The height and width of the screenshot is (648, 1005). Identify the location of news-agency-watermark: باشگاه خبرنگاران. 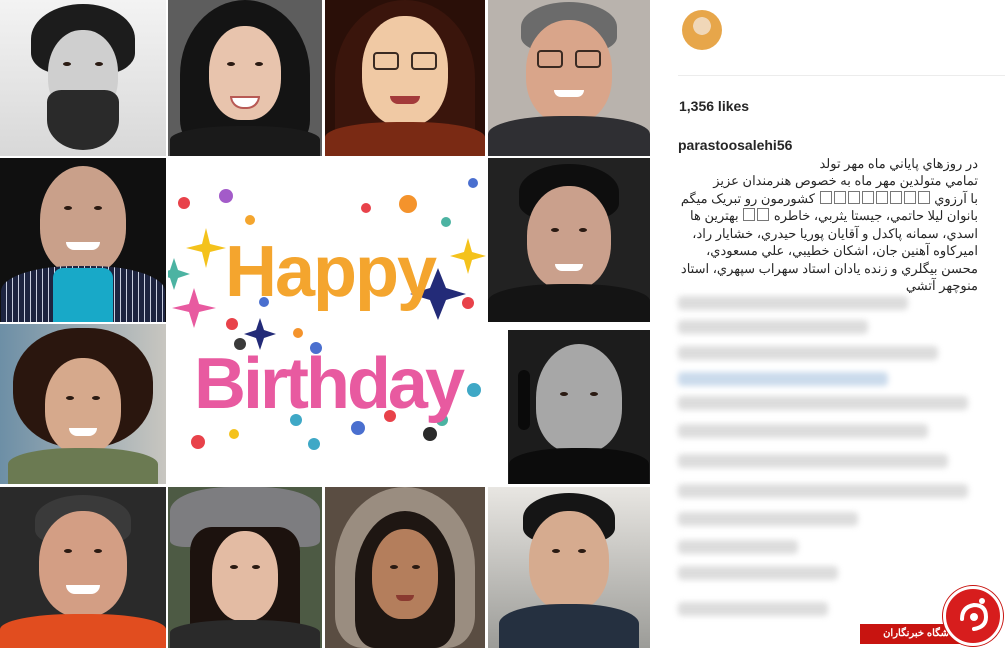
(932, 617).